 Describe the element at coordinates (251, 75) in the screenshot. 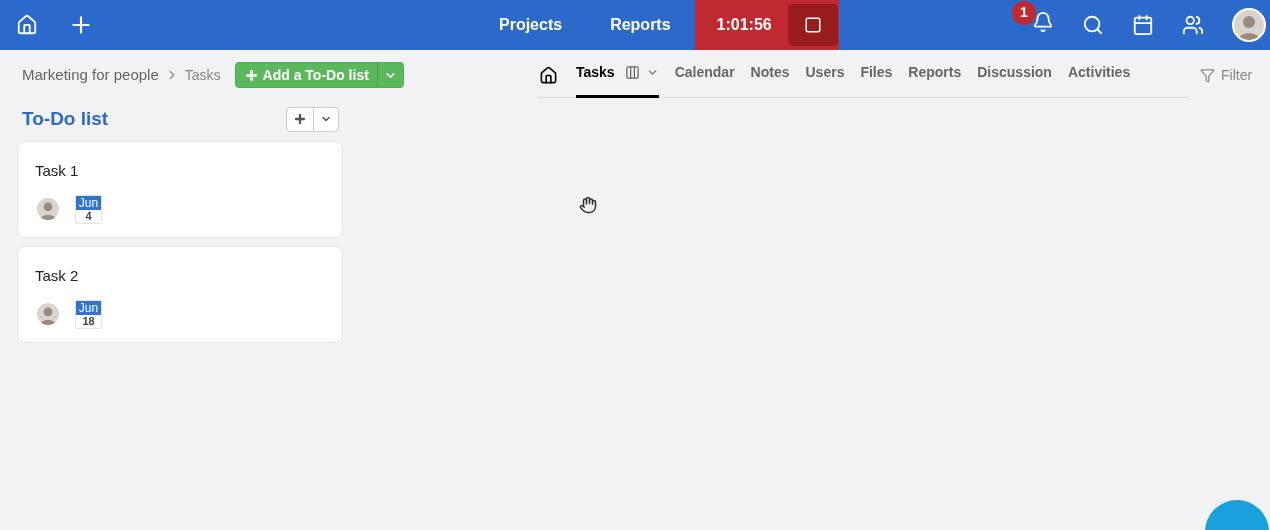

I see `plus-icon` at that location.